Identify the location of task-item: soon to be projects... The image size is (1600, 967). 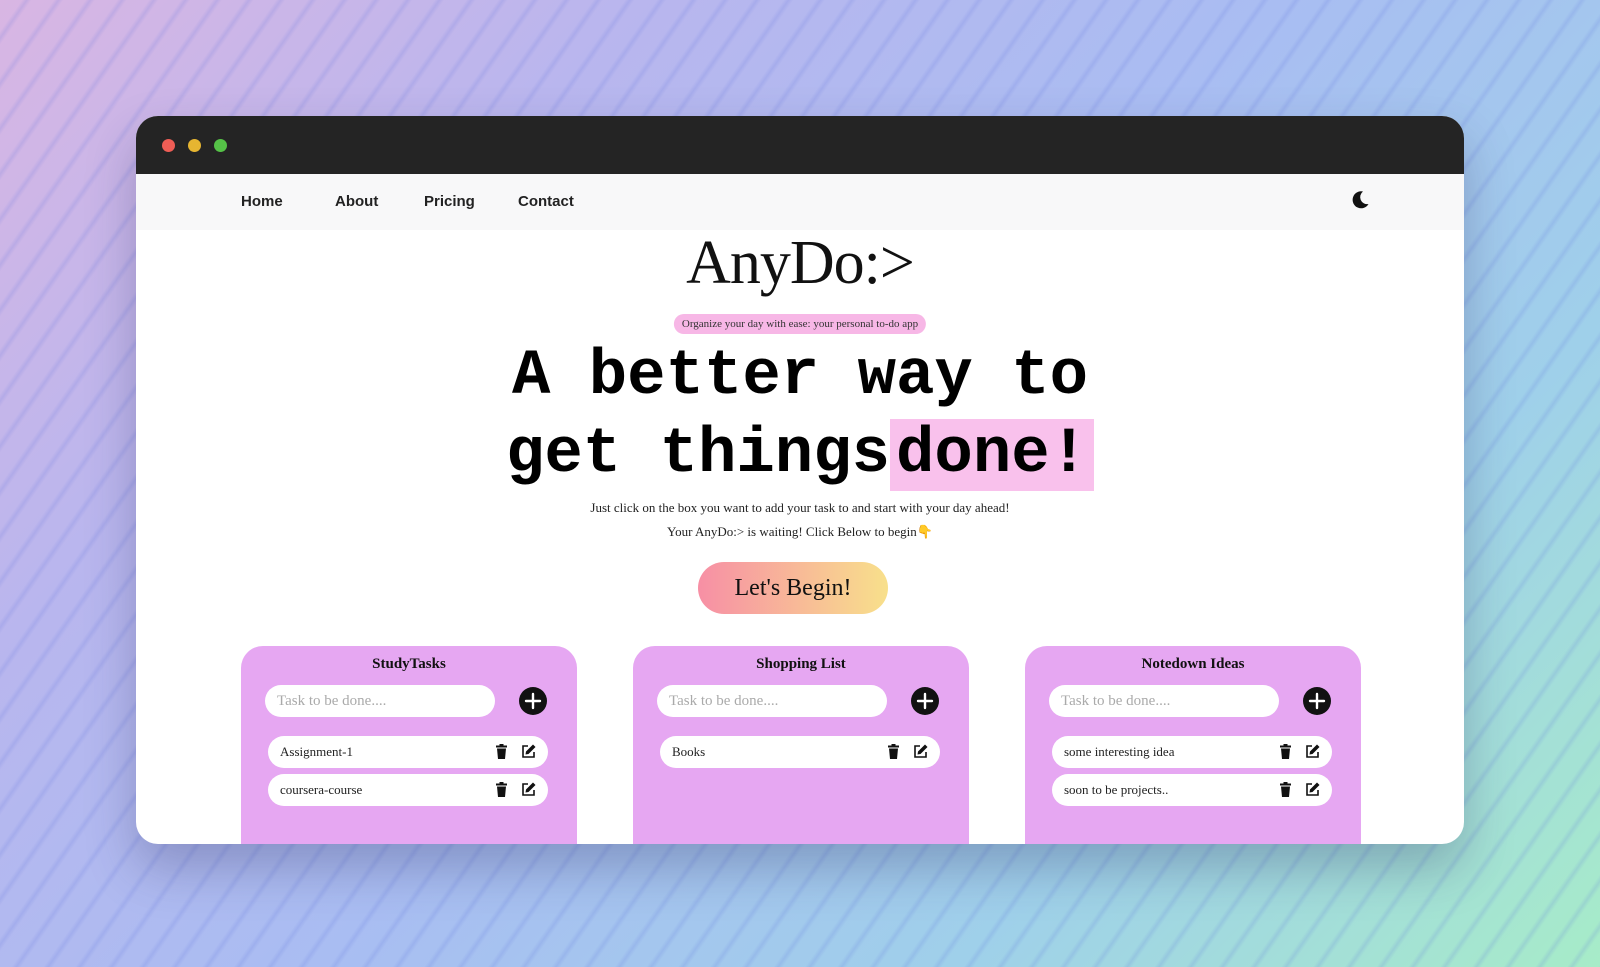
(1192, 790).